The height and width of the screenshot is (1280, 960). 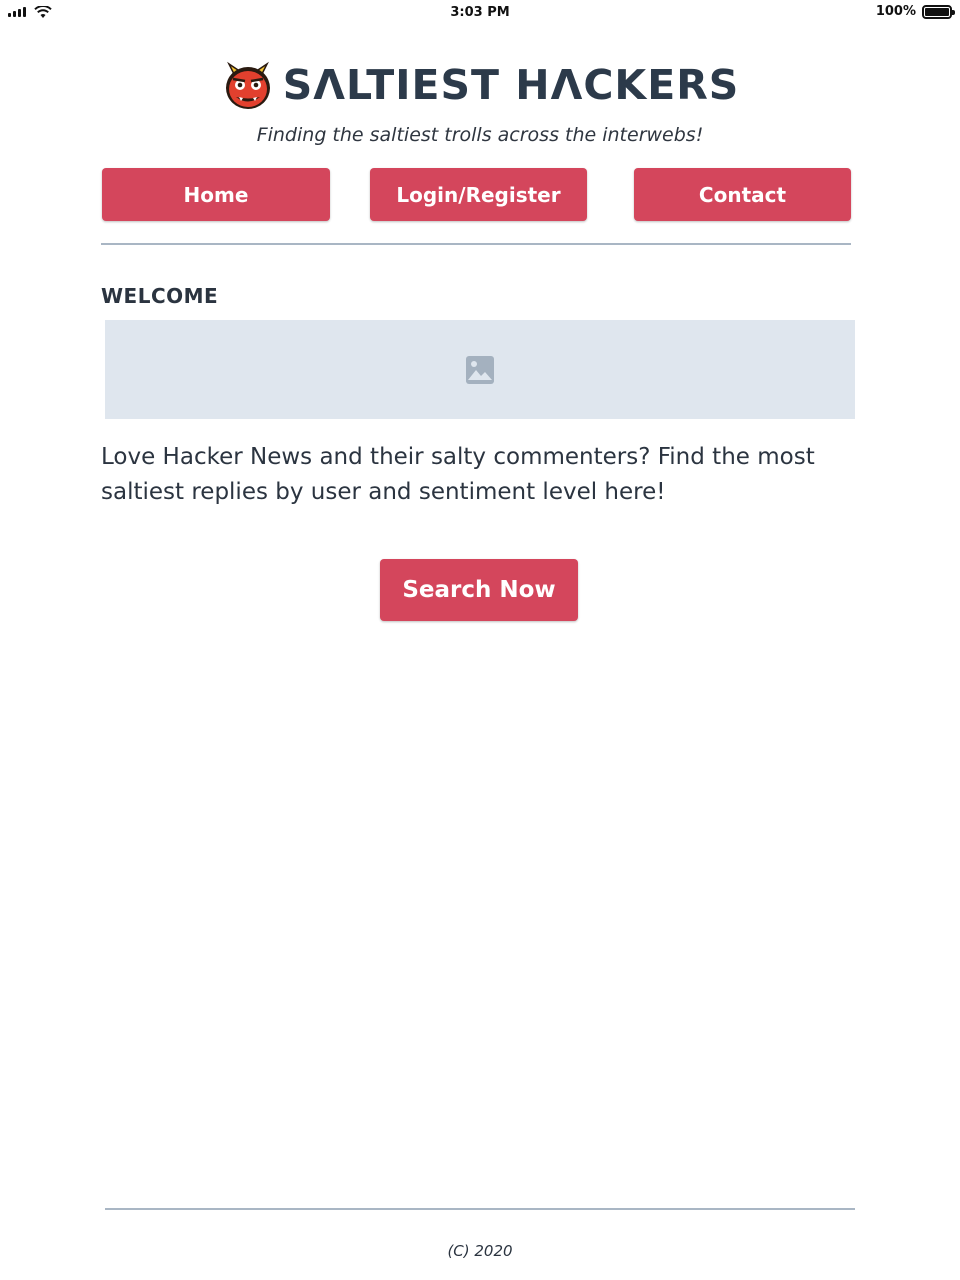 I want to click on status-right: 100%, so click(x=915, y=11).